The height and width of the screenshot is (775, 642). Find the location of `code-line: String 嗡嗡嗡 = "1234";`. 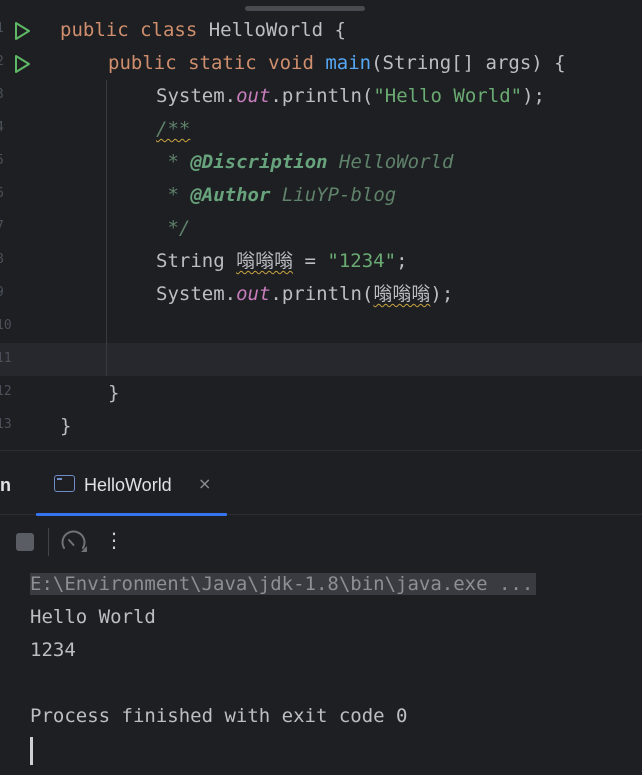

code-line: String 嗡嗡嗡 = "1234"; is located at coordinates (282, 261).